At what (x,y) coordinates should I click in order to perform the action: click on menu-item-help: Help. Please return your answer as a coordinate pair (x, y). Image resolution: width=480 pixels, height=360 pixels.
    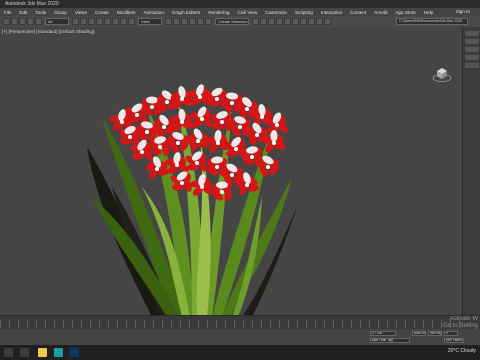
    Looking at the image, I should click on (428, 12).